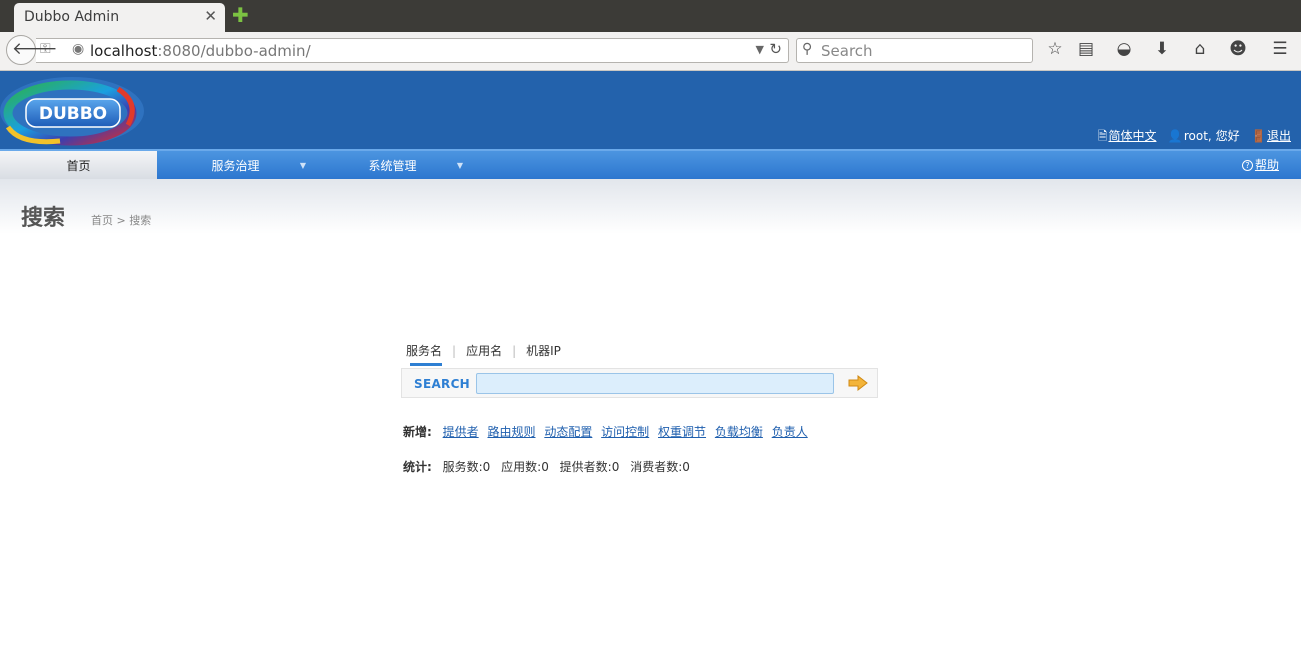  I want to click on menu-item-label: 系统管理, so click(392, 166).